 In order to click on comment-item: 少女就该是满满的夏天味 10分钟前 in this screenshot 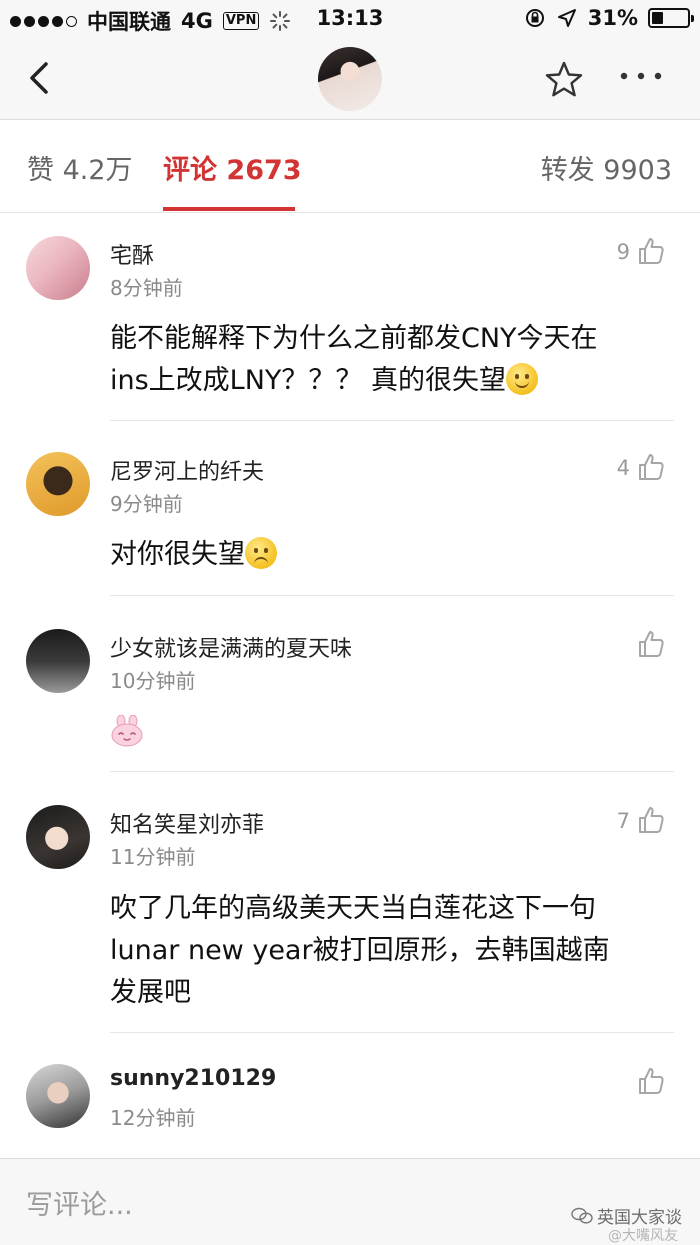, I will do `click(350, 684)`.